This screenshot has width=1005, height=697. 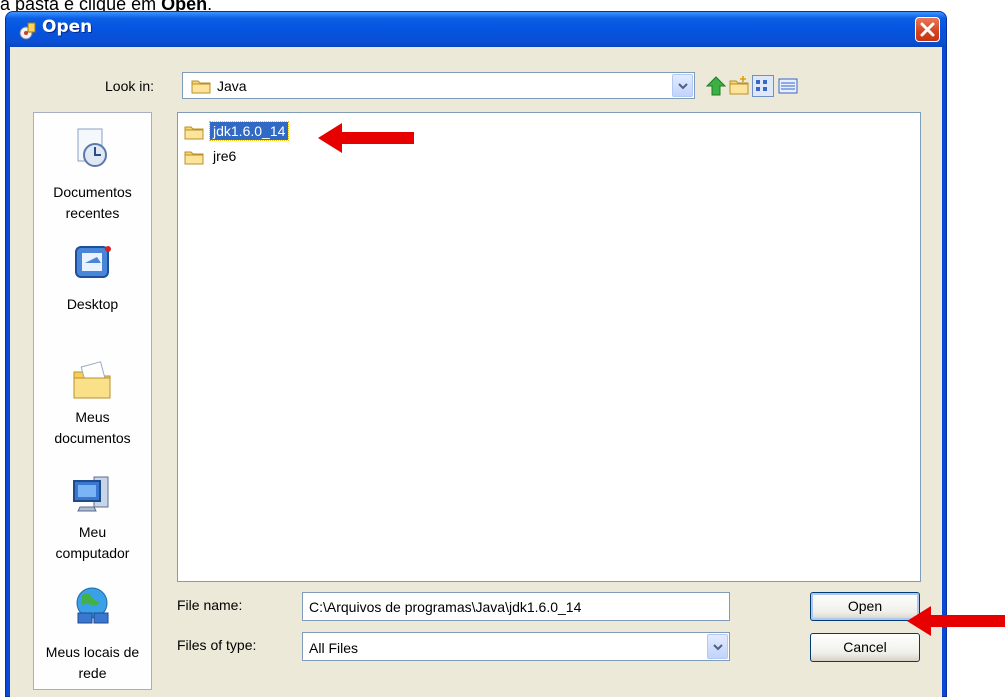 I want to click on cancel-button: Cancel, so click(x=865, y=647).